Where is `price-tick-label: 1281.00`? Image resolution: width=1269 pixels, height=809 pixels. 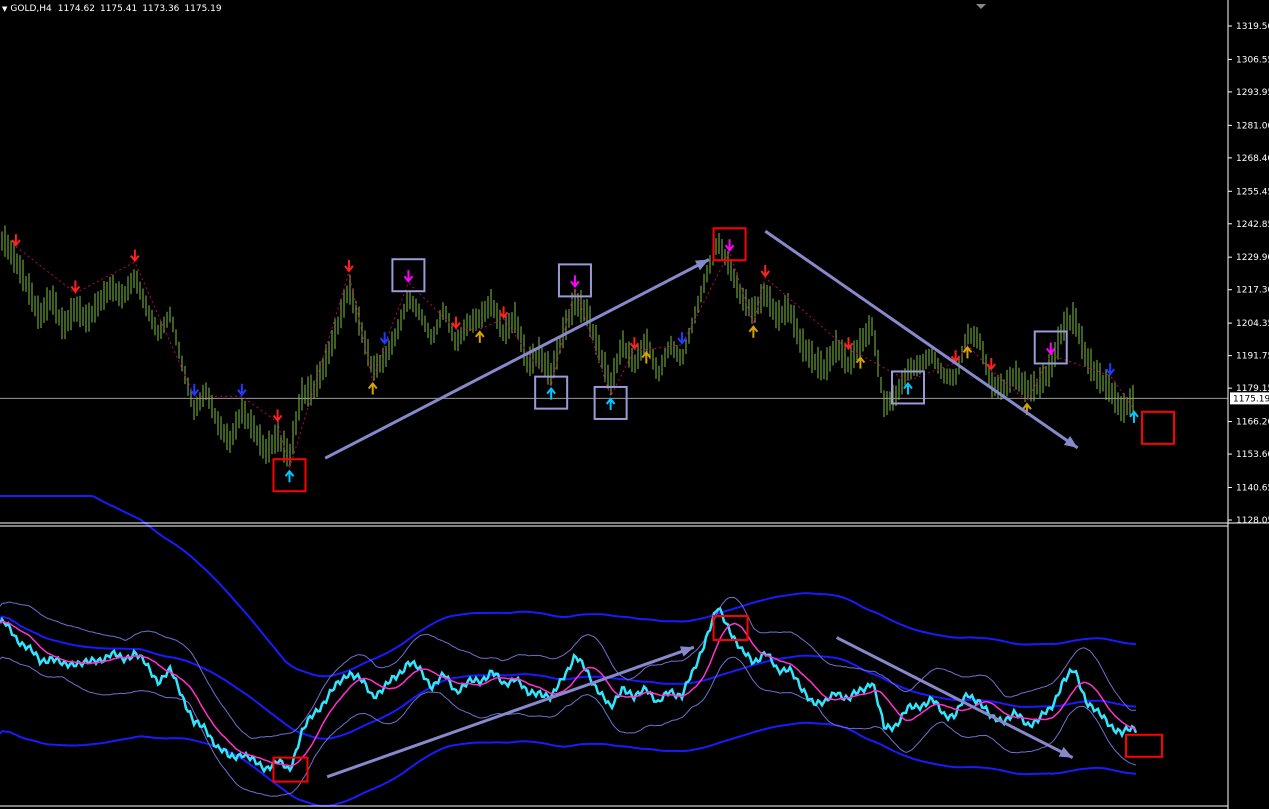 price-tick-label: 1281.00 is located at coordinates (1252, 126).